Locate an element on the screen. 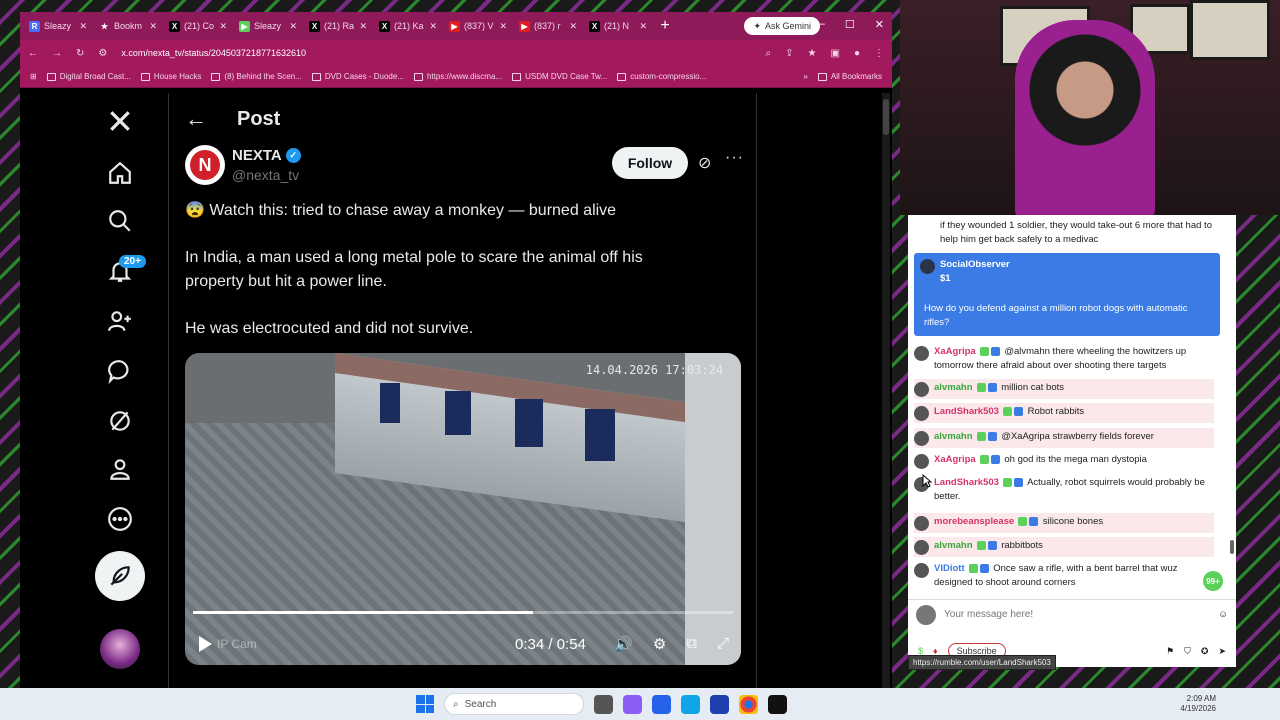 The width and height of the screenshot is (1280, 720). settings-gear-icon: ⚙ is located at coordinates (659, 644).